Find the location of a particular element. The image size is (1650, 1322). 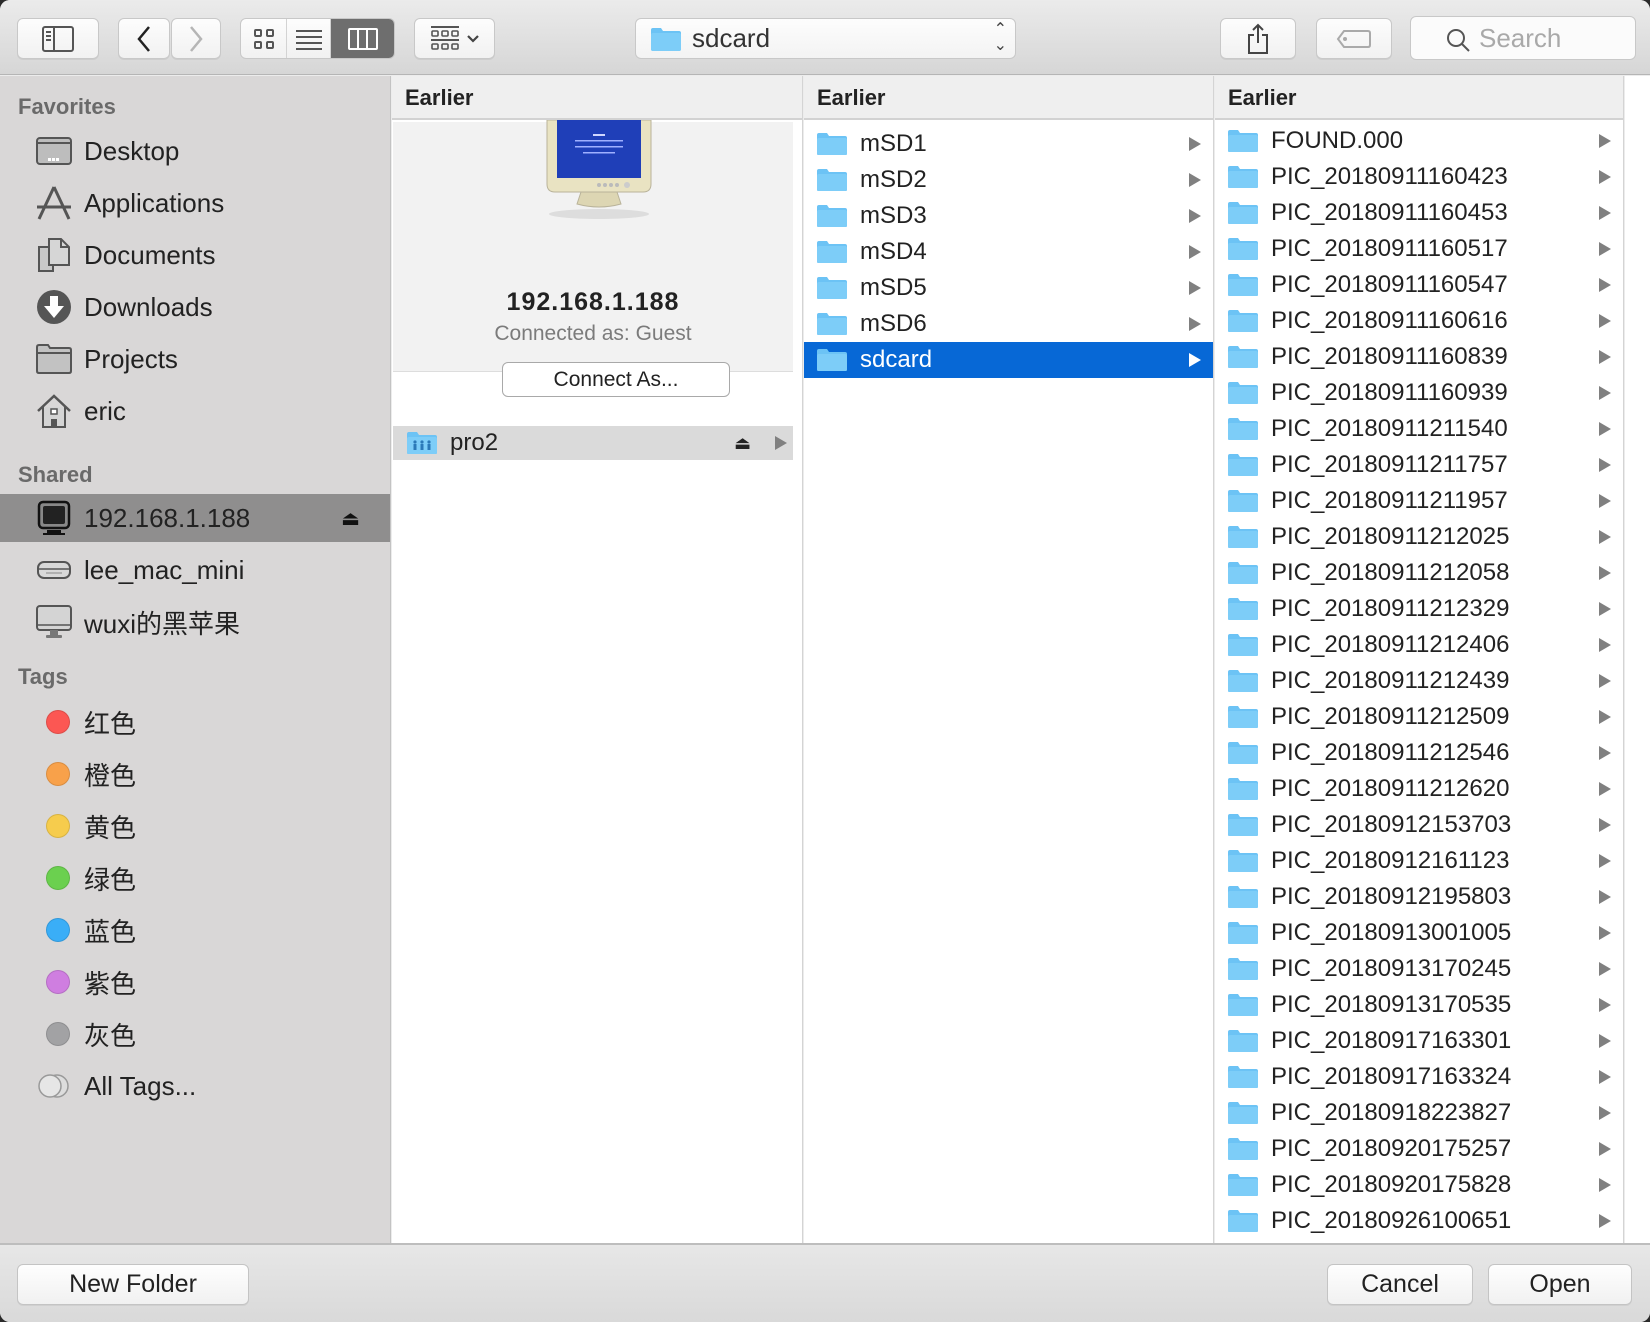

folder-row: PIC_20180911211757 is located at coordinates (1419, 465).